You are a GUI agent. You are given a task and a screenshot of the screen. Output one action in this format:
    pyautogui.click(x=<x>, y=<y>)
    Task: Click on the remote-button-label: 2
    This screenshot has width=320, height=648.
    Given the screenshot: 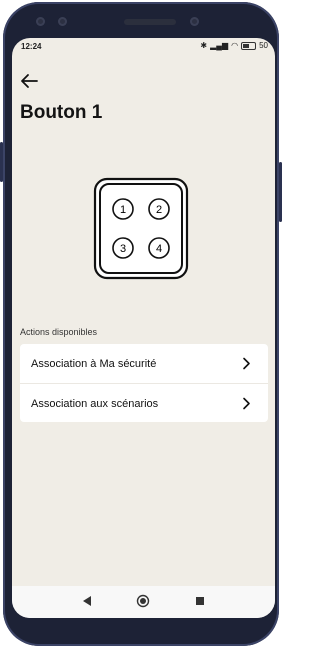 What is the action you would take?
    pyautogui.click(x=159, y=210)
    